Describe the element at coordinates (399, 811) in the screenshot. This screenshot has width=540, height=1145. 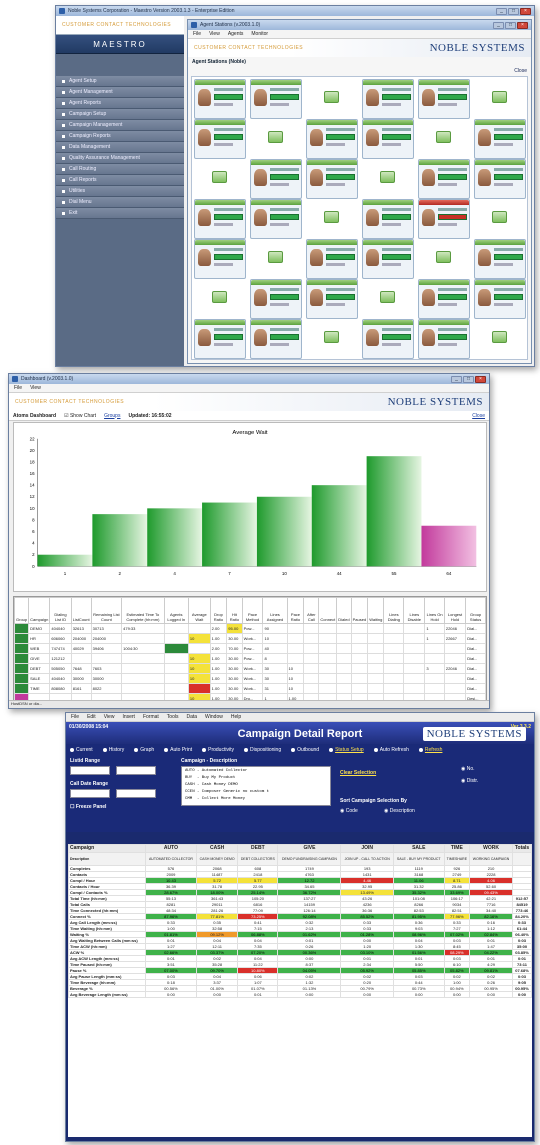
I see `sort-description-radio: ◉ Description` at that location.